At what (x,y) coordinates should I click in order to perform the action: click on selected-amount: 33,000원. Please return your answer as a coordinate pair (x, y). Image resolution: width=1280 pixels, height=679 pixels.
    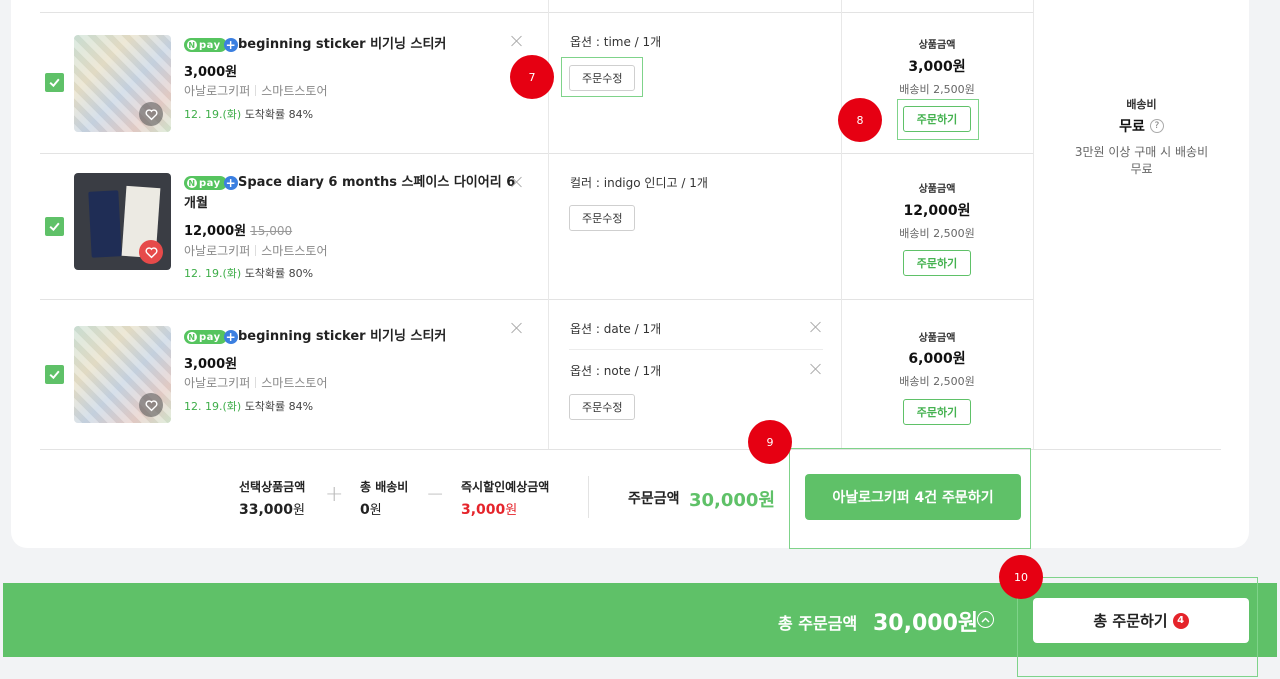
    Looking at the image, I should click on (272, 508).